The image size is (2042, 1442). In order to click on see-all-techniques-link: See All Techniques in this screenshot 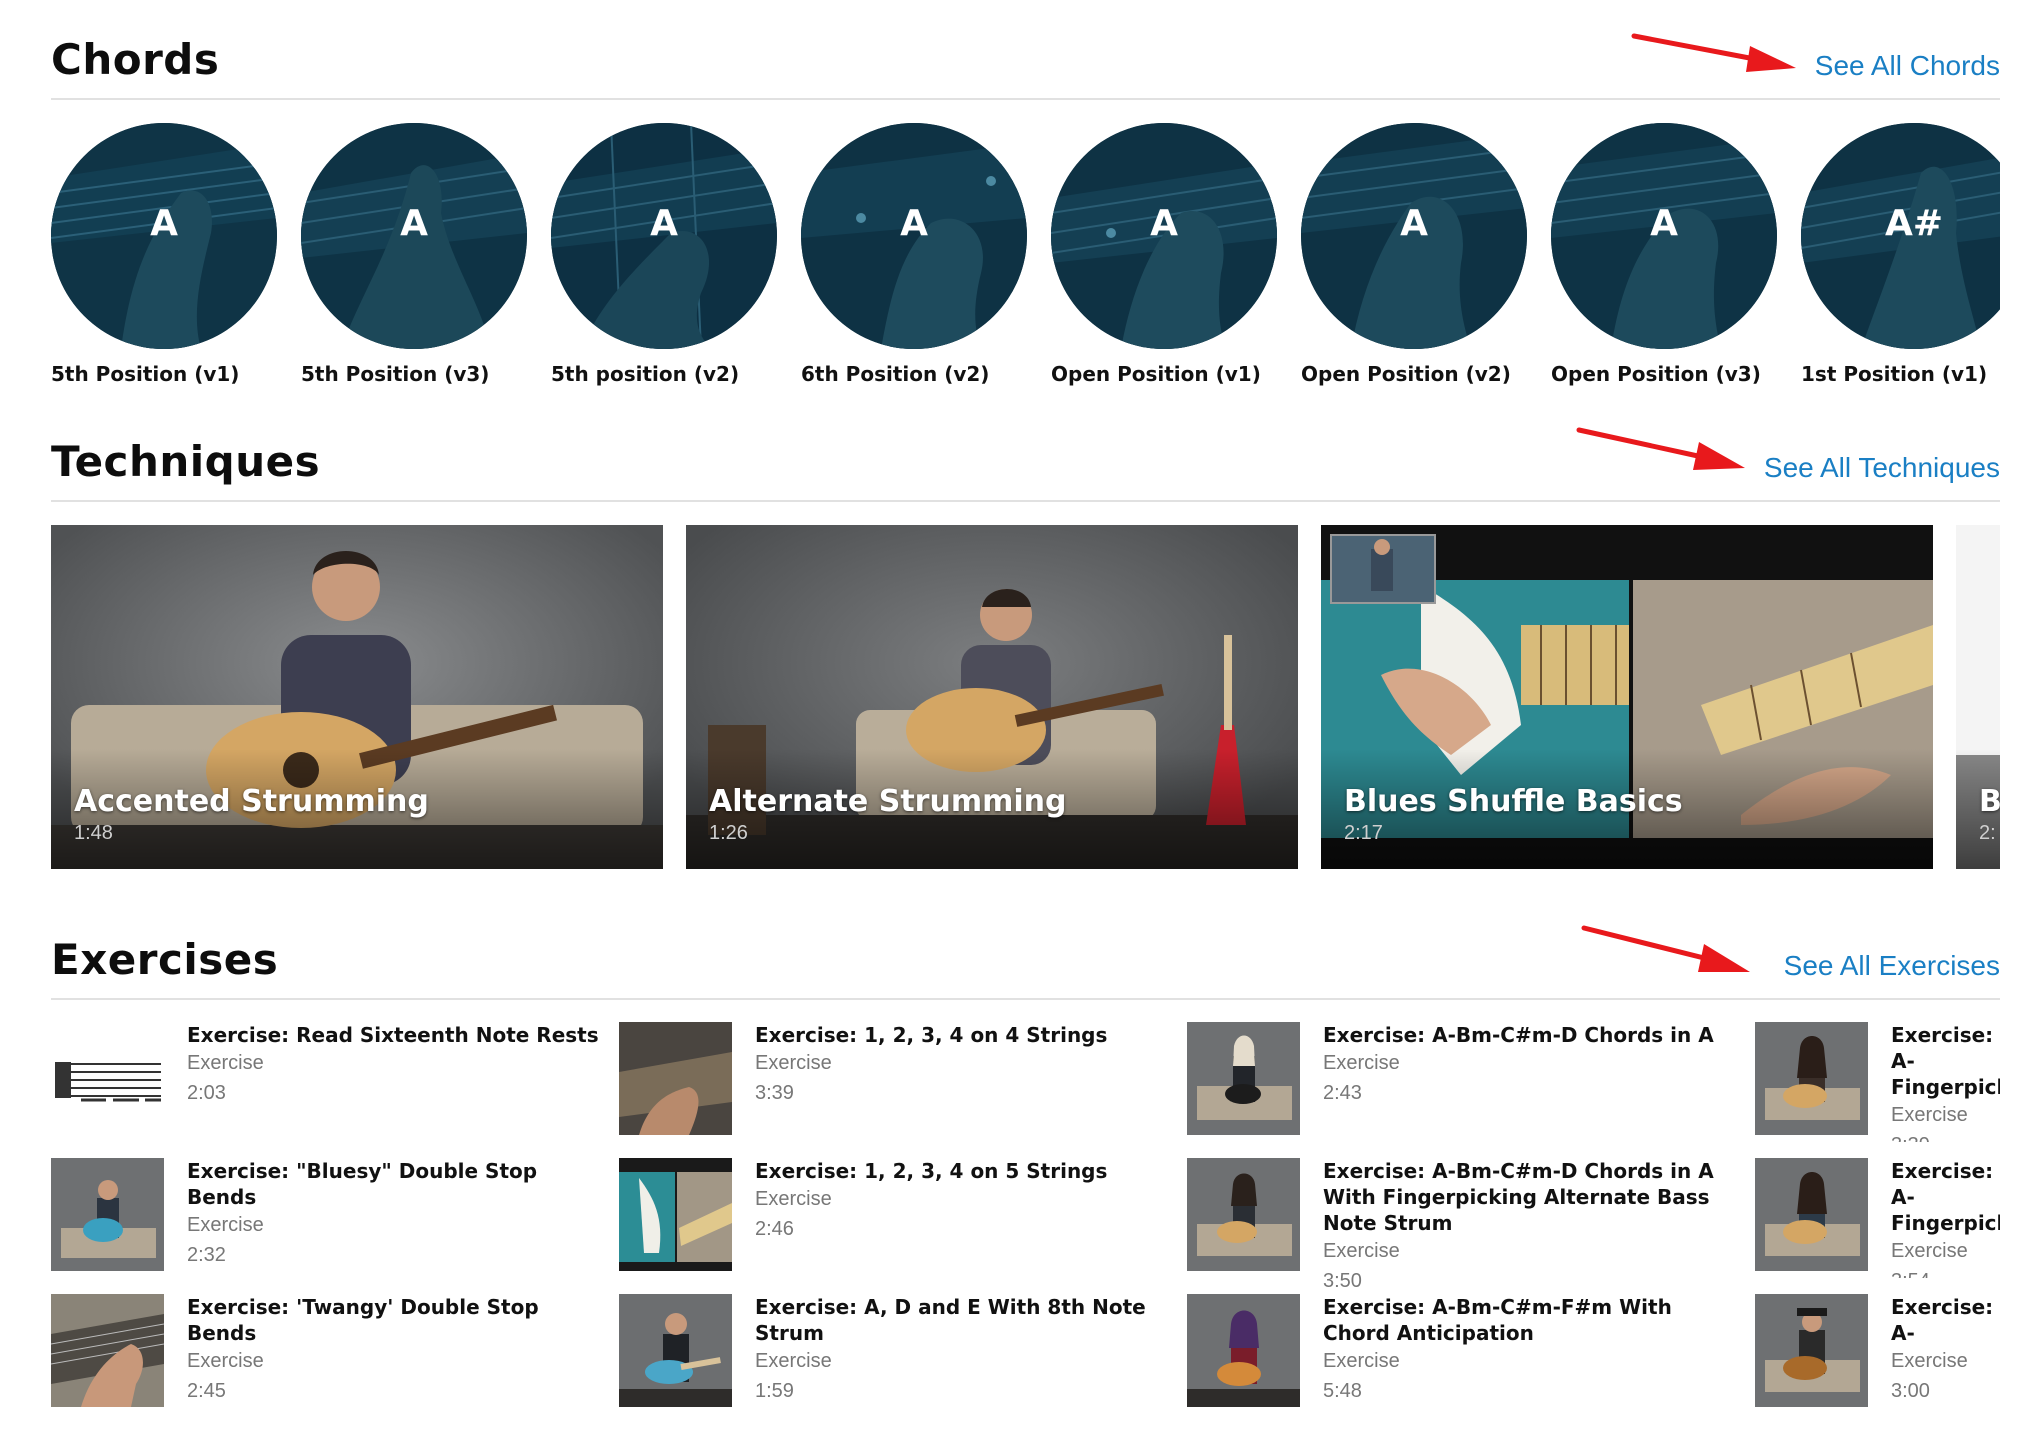, I will do `click(1882, 468)`.